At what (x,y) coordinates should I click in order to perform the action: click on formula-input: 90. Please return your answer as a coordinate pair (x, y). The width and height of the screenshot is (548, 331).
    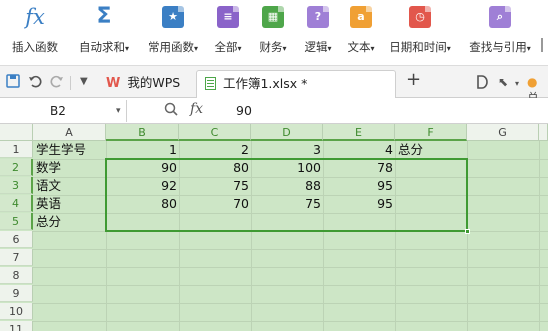
    Looking at the image, I should click on (244, 110).